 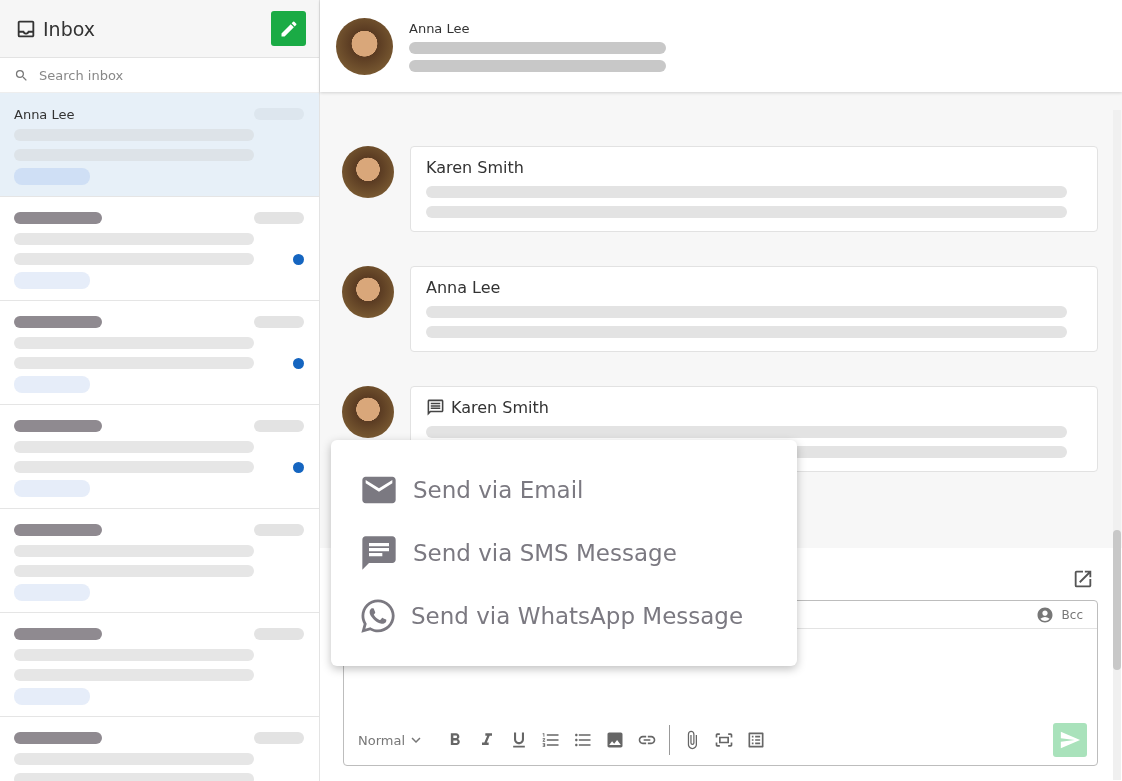 What do you see at coordinates (1117, 445) in the screenshot?
I see `scrollbar` at bounding box center [1117, 445].